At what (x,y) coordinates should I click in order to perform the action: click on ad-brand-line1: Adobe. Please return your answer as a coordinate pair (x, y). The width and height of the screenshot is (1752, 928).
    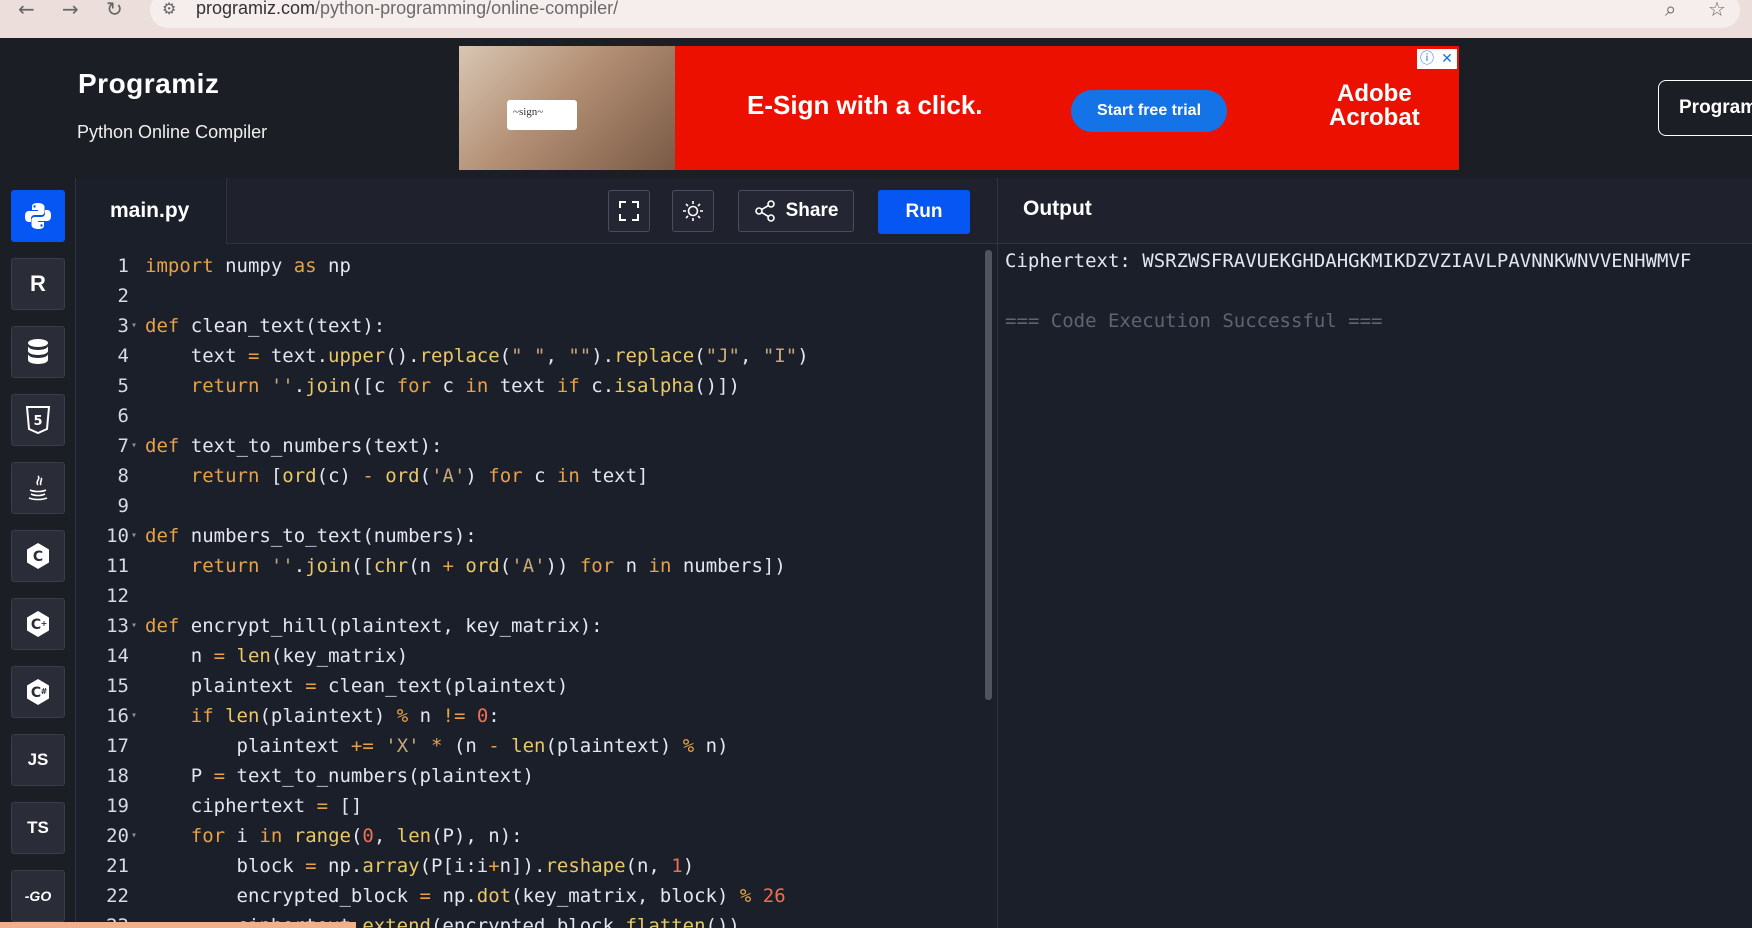
    Looking at the image, I should click on (1374, 93).